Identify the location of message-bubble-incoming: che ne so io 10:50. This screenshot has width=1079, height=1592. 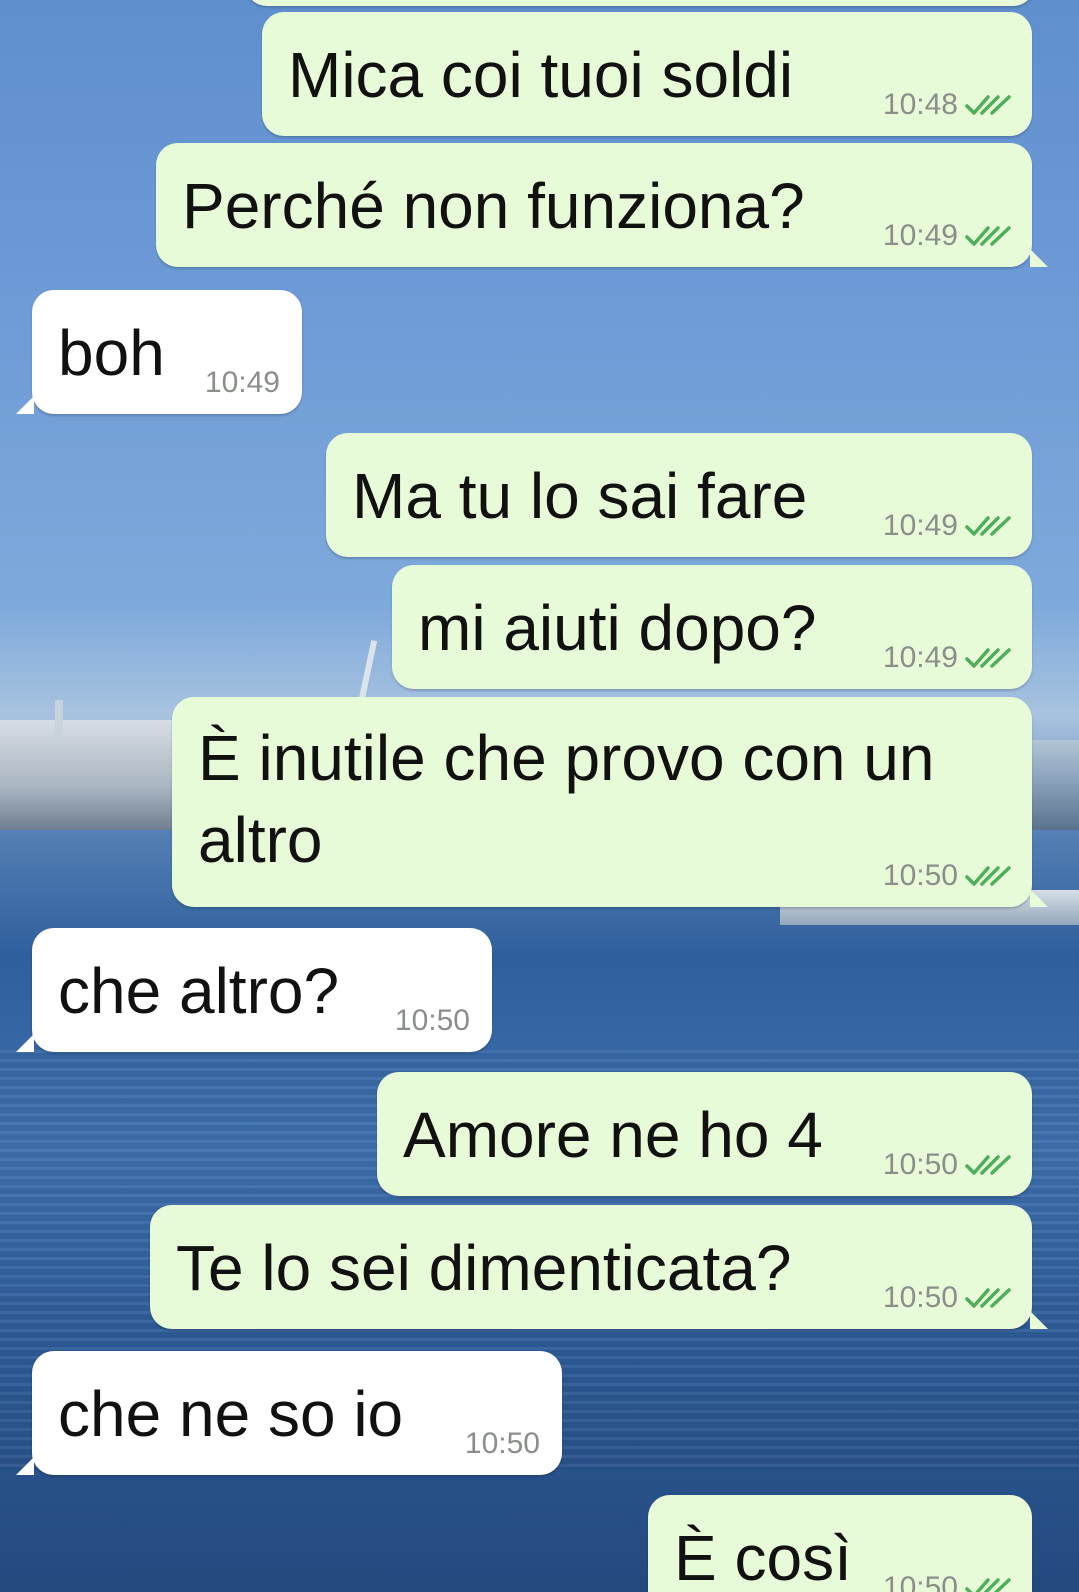
(289, 1413).